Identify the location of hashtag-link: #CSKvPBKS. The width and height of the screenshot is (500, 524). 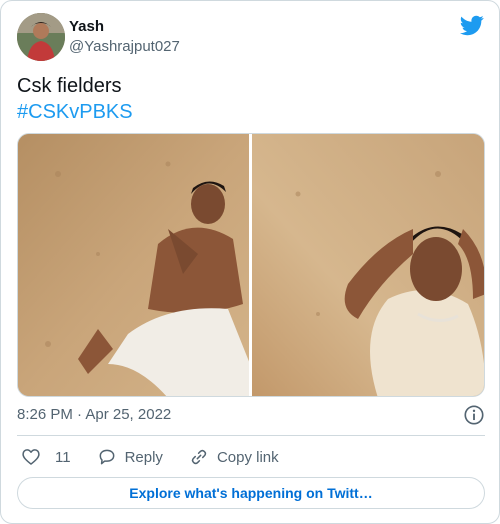
(251, 112).